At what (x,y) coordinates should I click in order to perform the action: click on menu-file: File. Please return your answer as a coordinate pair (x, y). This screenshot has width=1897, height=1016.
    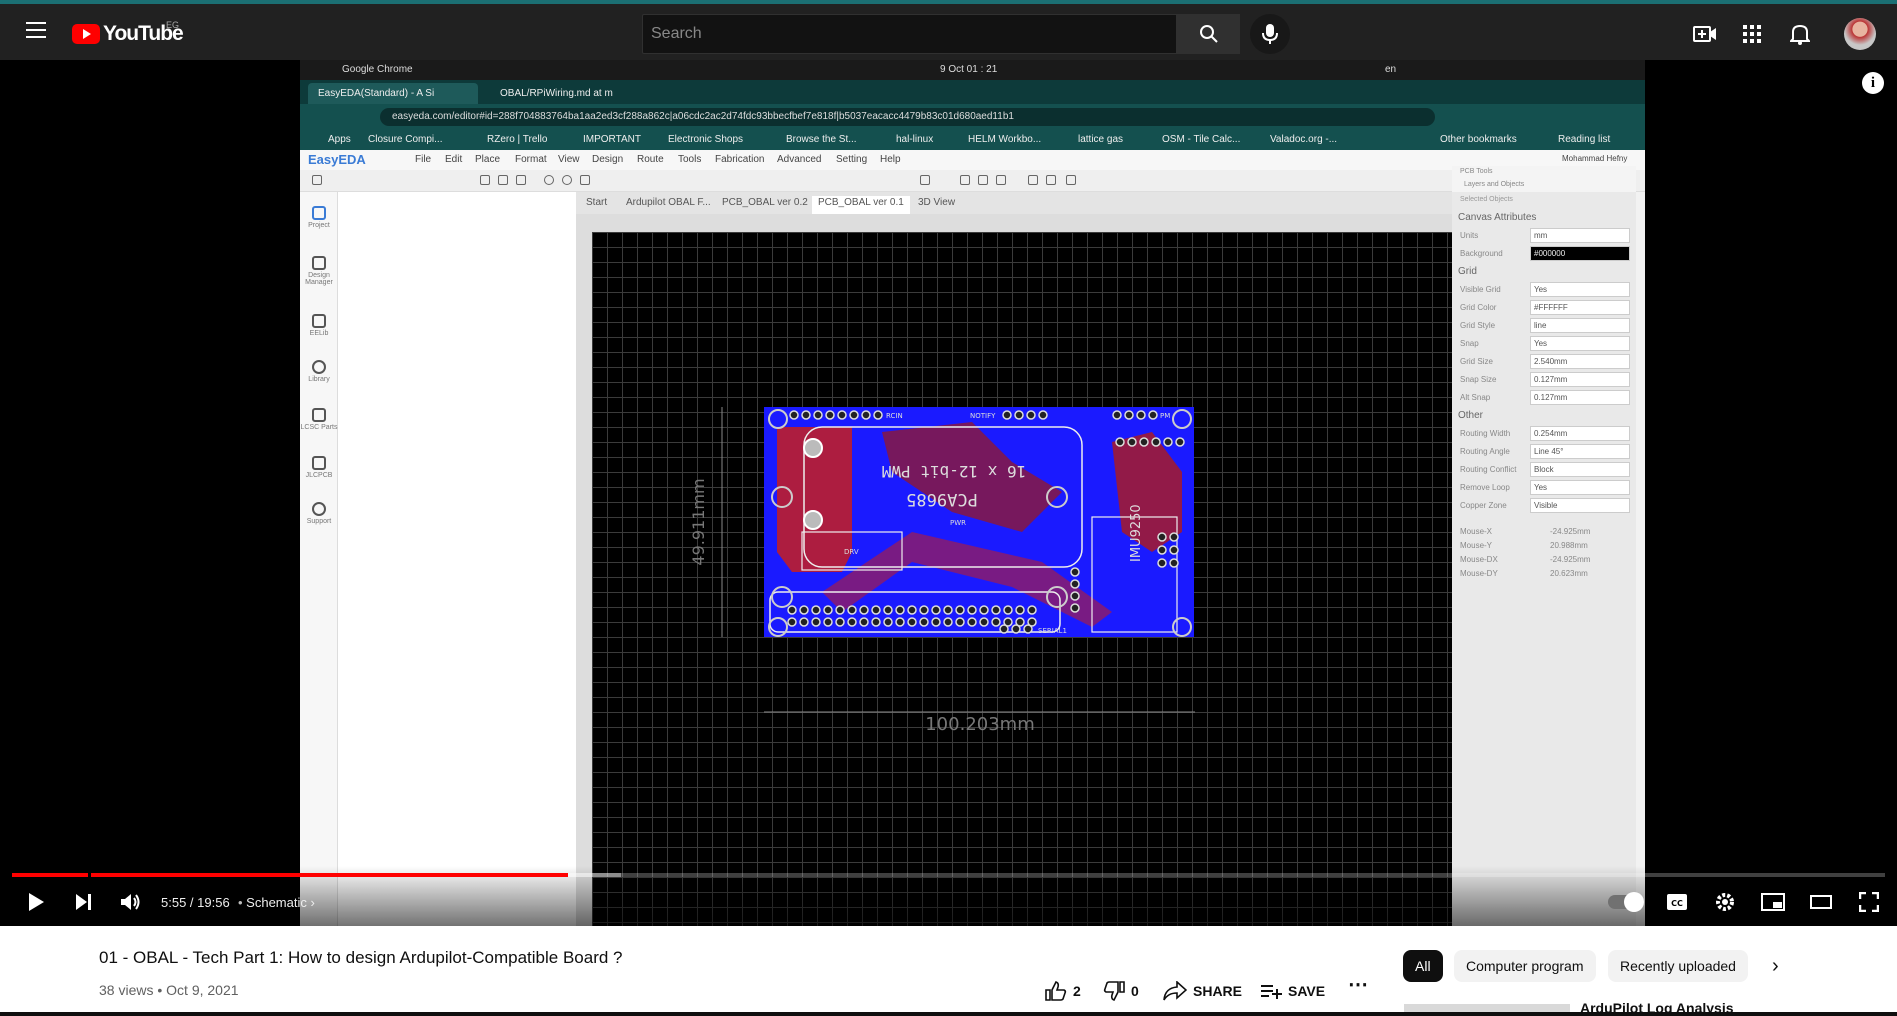
    Looking at the image, I should click on (423, 159).